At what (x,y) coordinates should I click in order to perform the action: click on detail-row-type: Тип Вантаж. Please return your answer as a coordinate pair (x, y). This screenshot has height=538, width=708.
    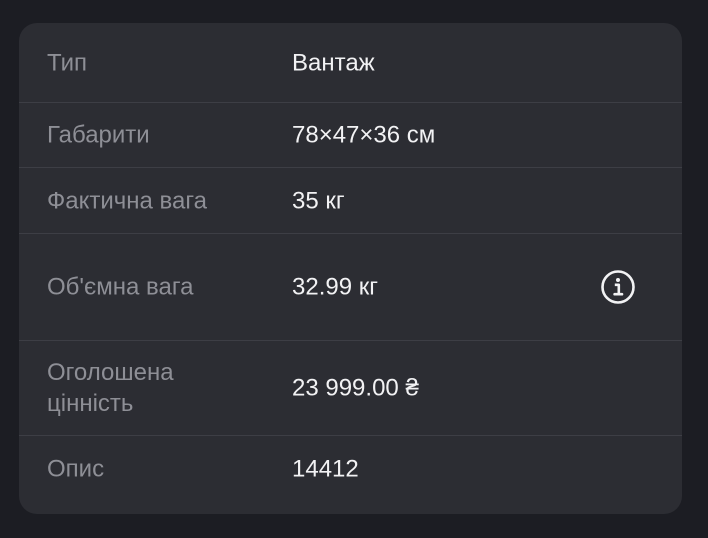
    Looking at the image, I should click on (350, 63).